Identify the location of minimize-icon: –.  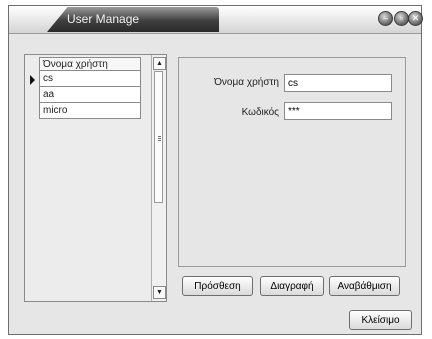
(385, 18).